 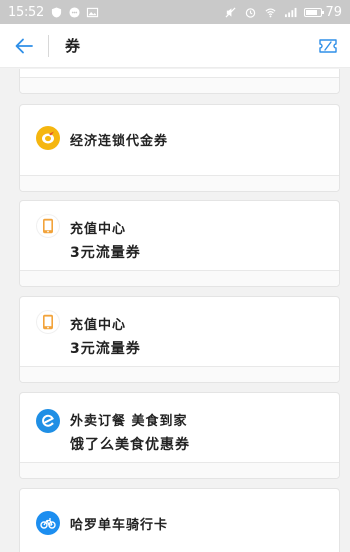 What do you see at coordinates (333, 12) in the screenshot?
I see `battery-level: 79` at bounding box center [333, 12].